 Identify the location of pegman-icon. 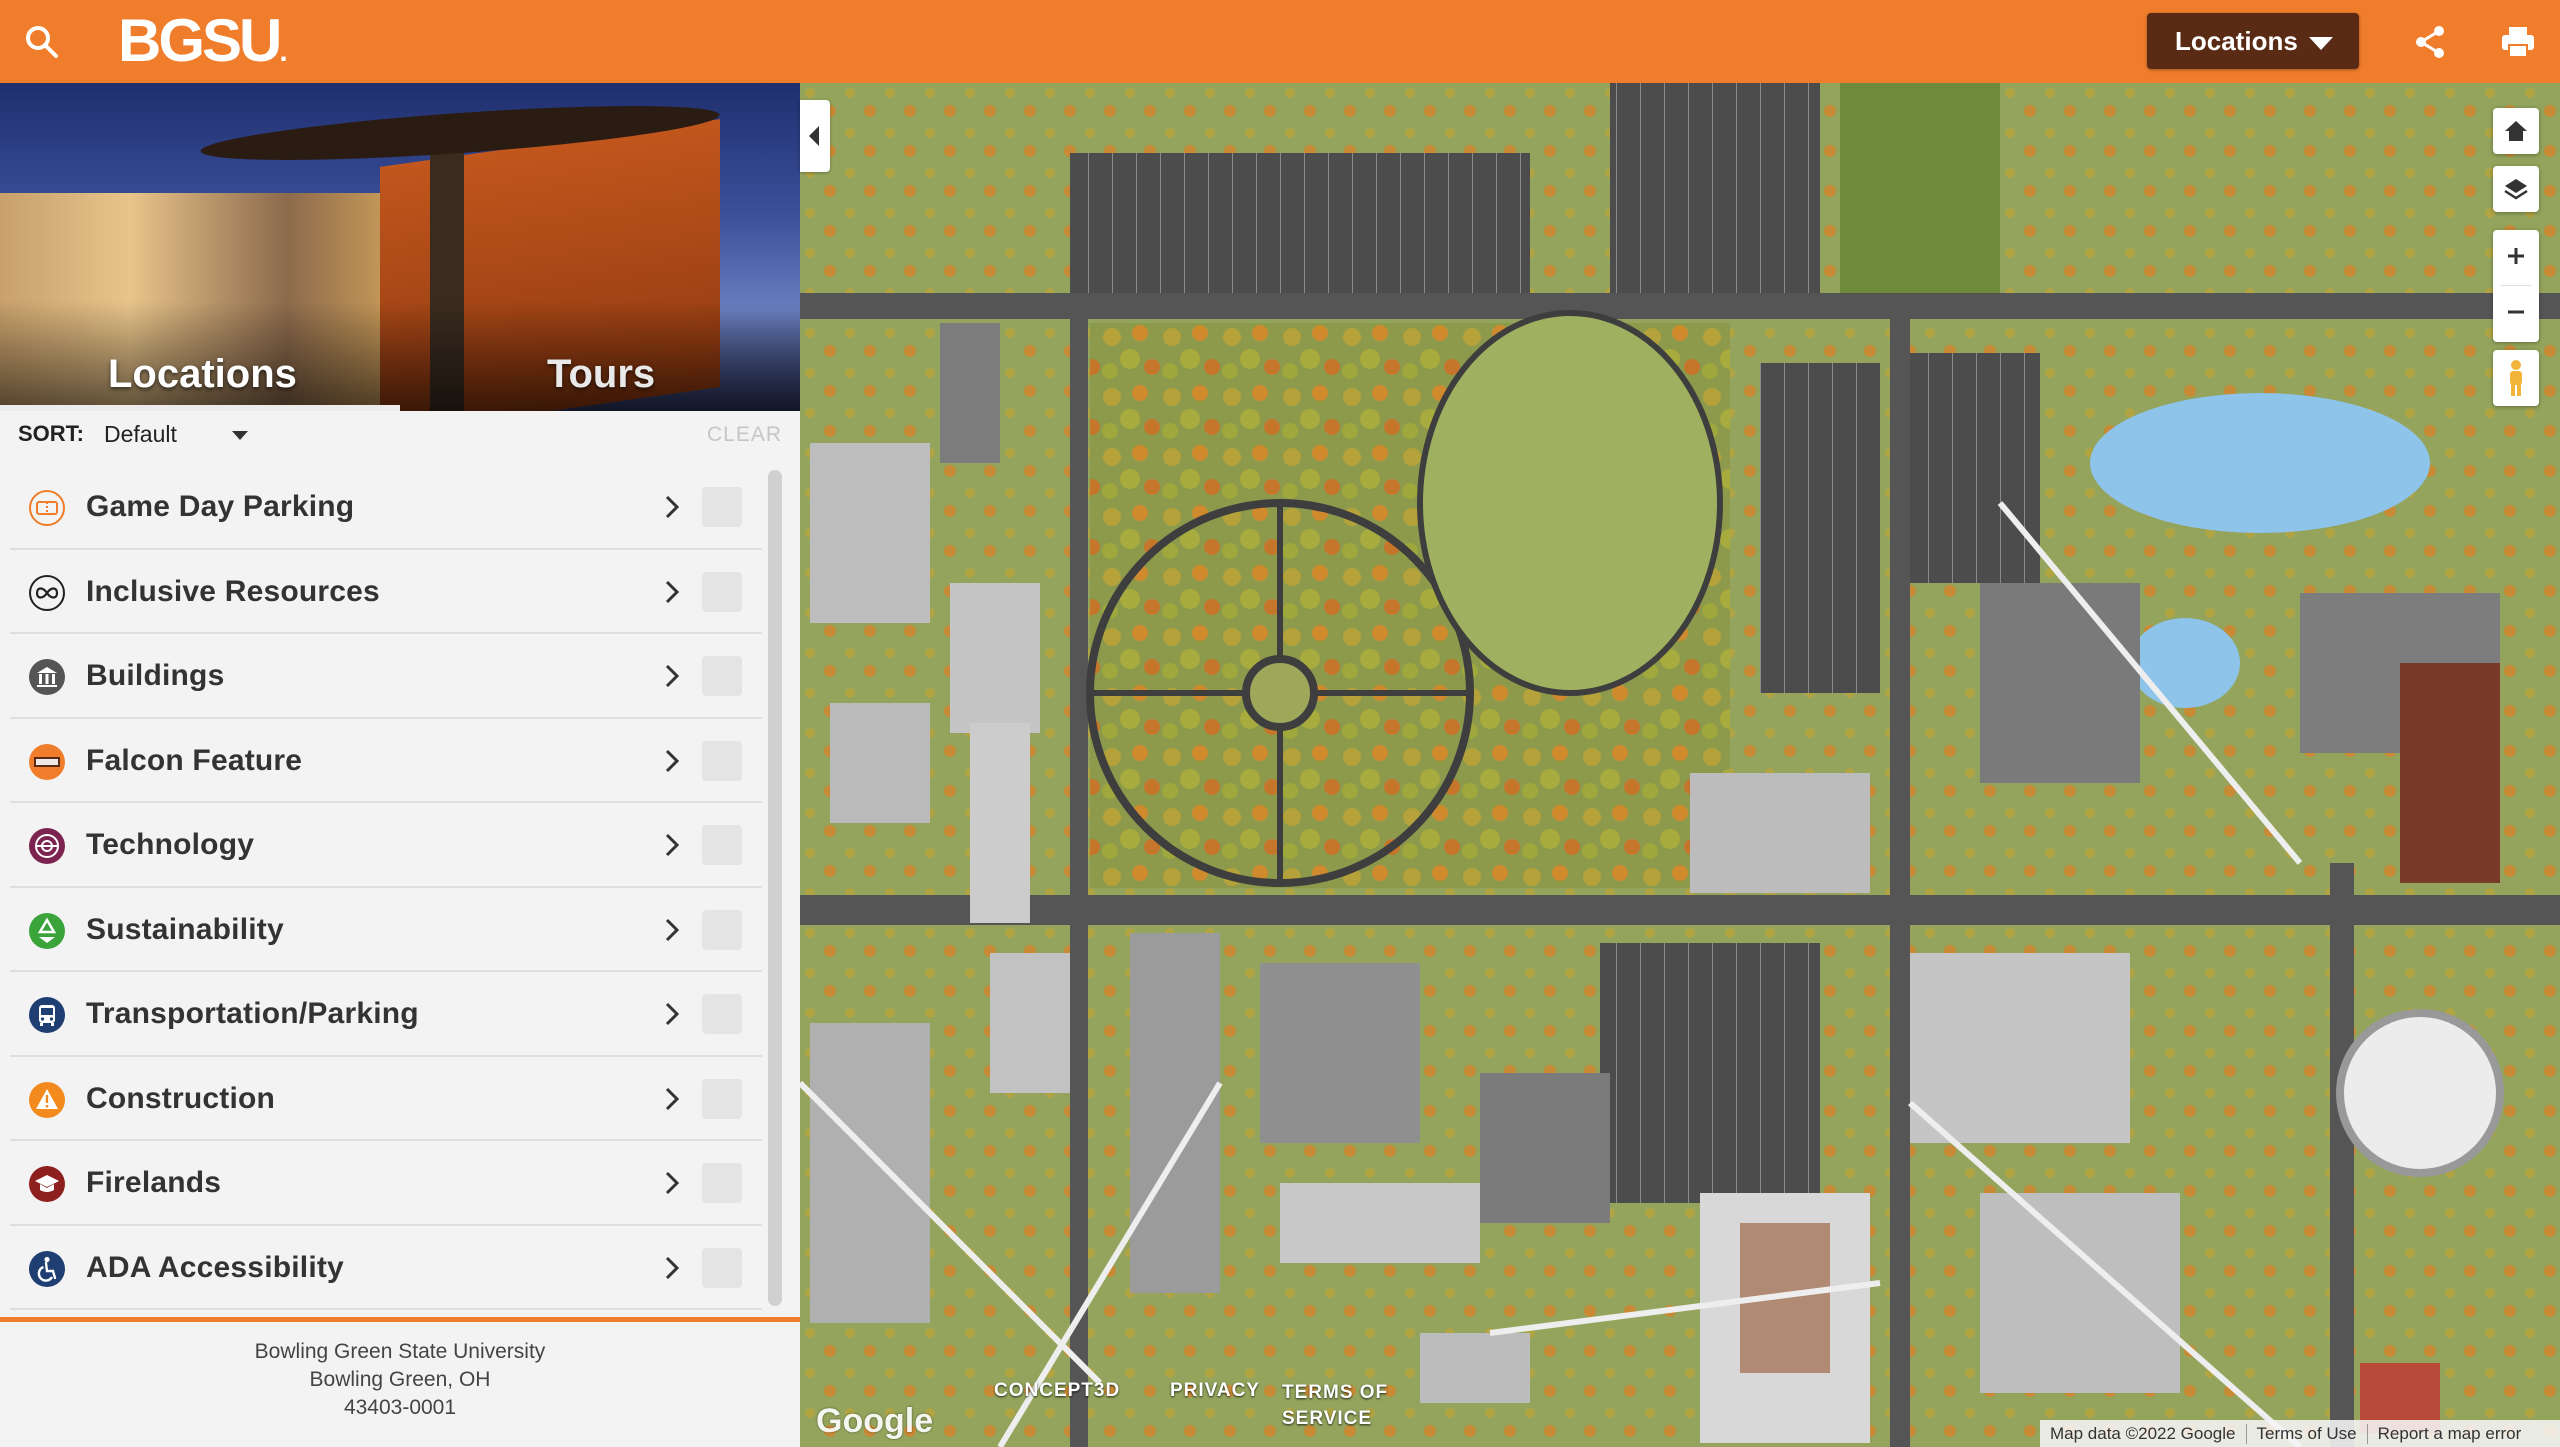
(2516, 378).